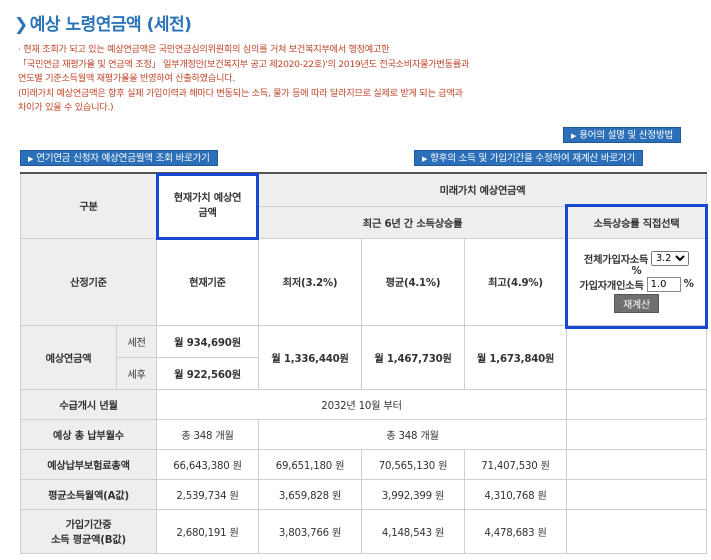 Image resolution: width=711 pixels, height=560 pixels. Describe the element at coordinates (516, 464) in the screenshot. I see `premium-max: 71,407,530 원` at that location.